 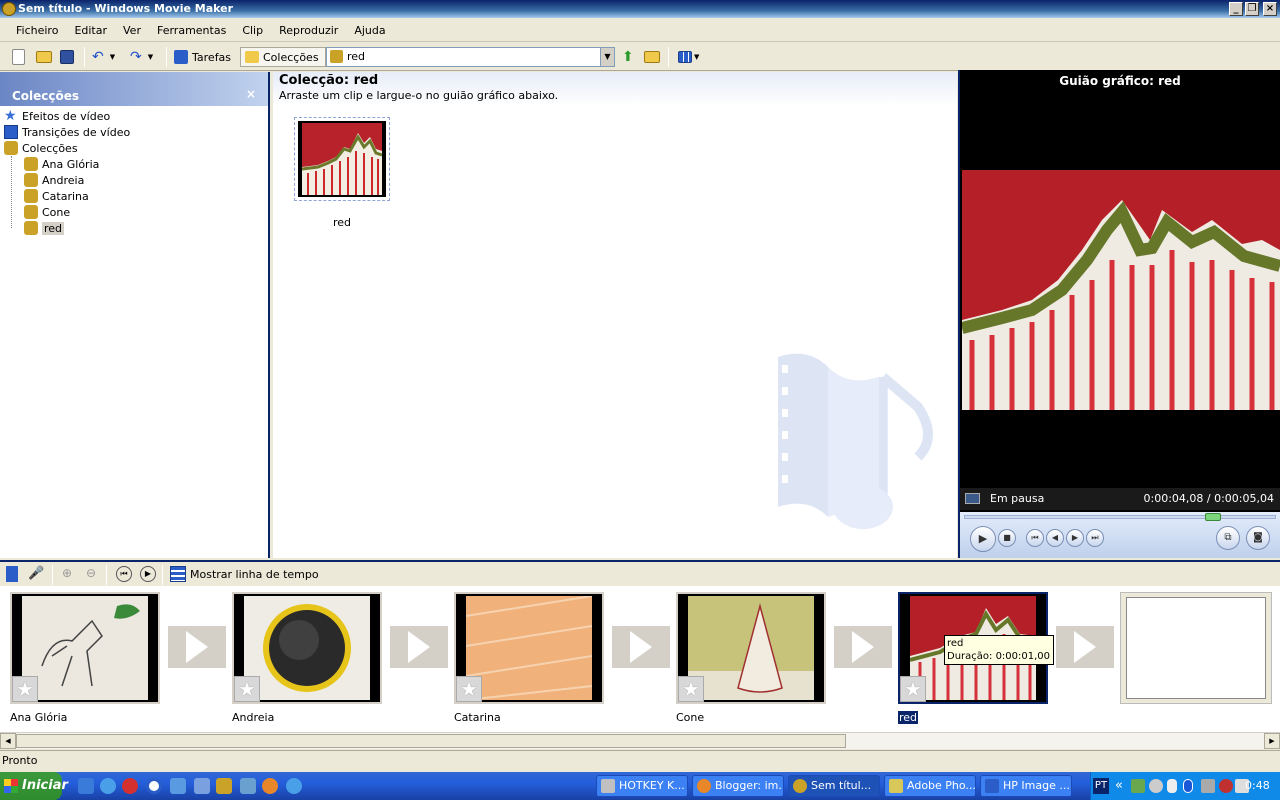 I want to click on menu-ajuda: Ajuda, so click(x=369, y=30).